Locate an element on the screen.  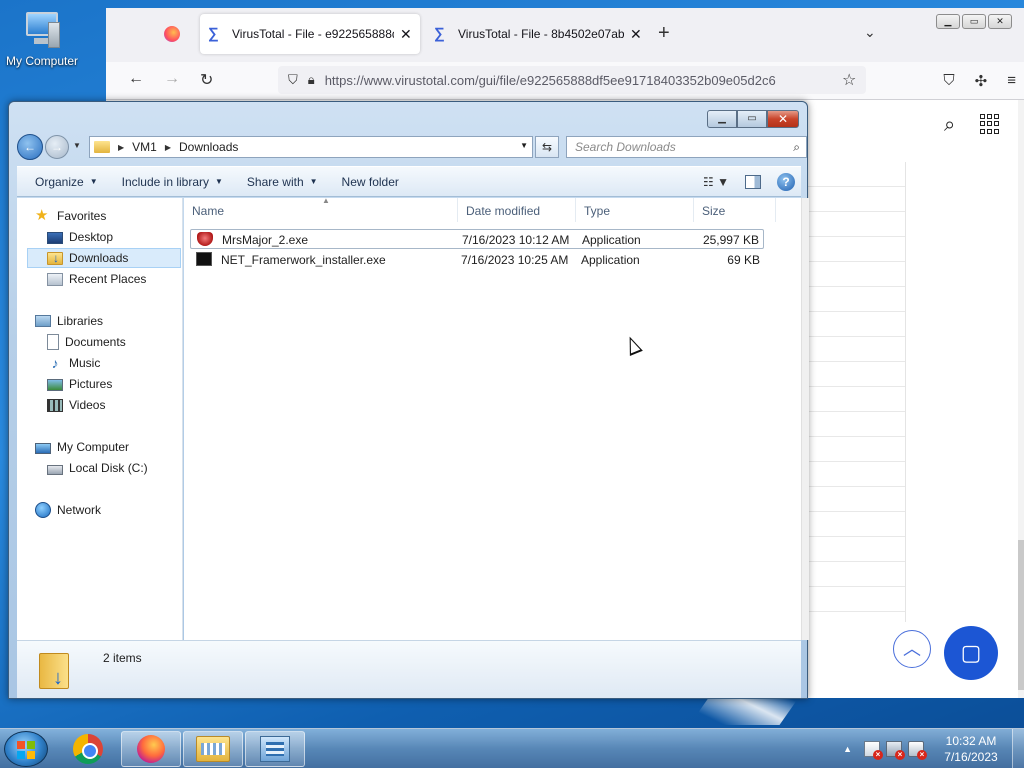
nav-item-network: Network is located at coordinates (68, 510).